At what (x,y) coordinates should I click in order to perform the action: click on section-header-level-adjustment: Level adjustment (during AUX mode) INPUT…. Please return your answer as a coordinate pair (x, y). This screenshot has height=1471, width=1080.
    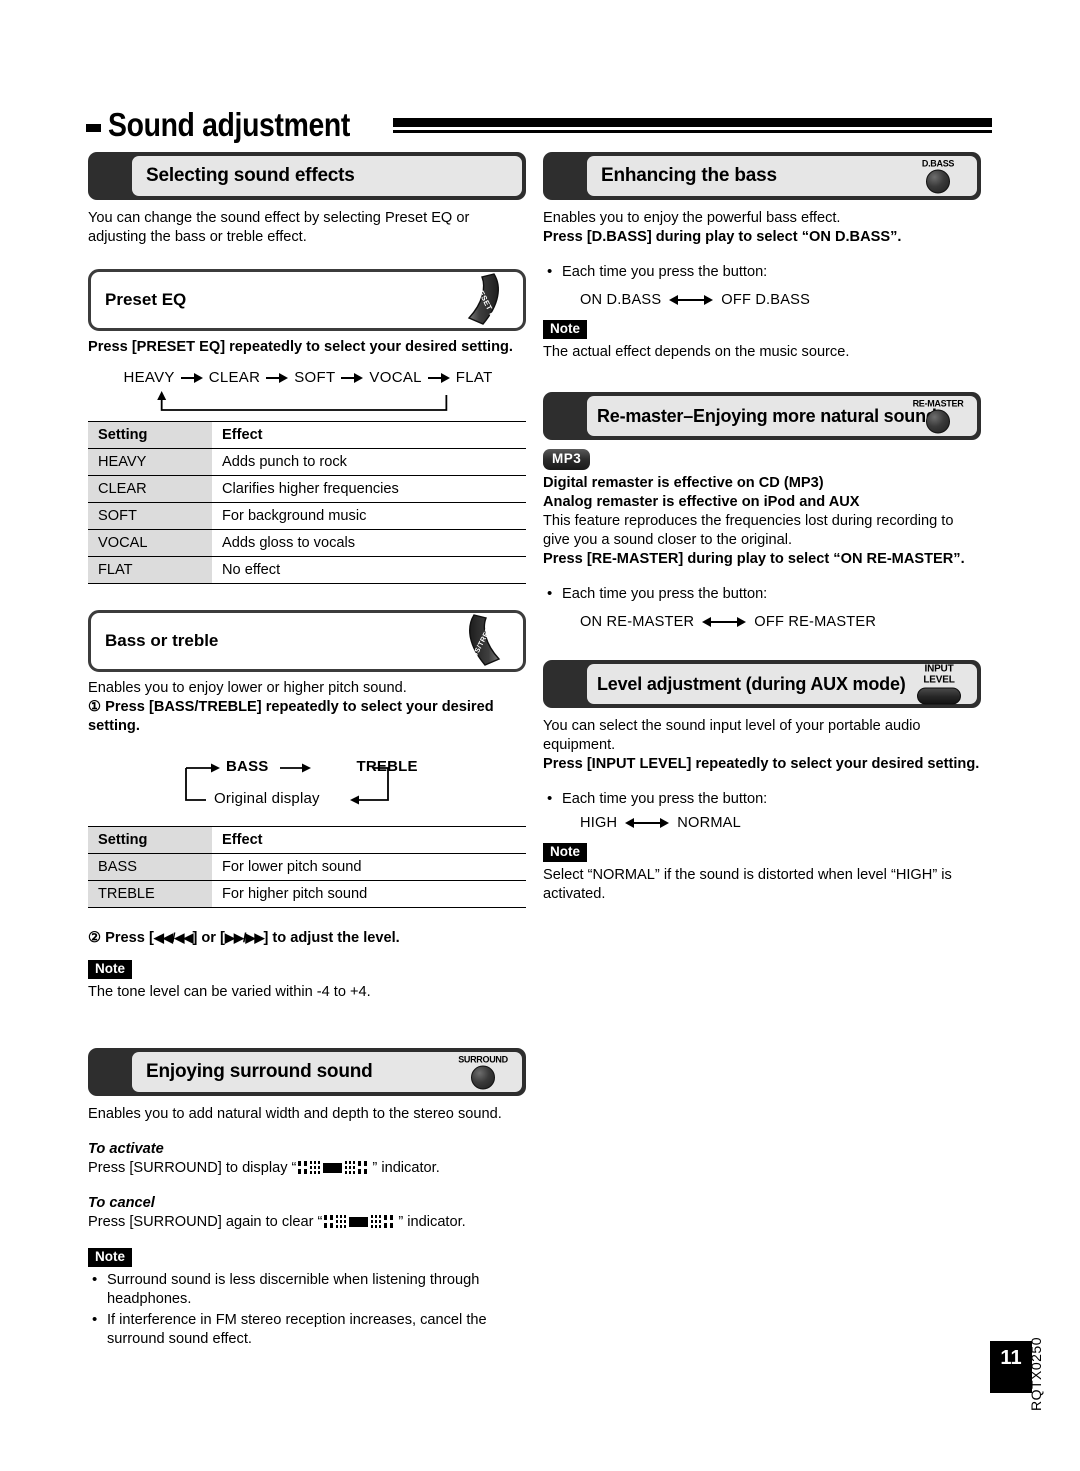
    Looking at the image, I should click on (762, 684).